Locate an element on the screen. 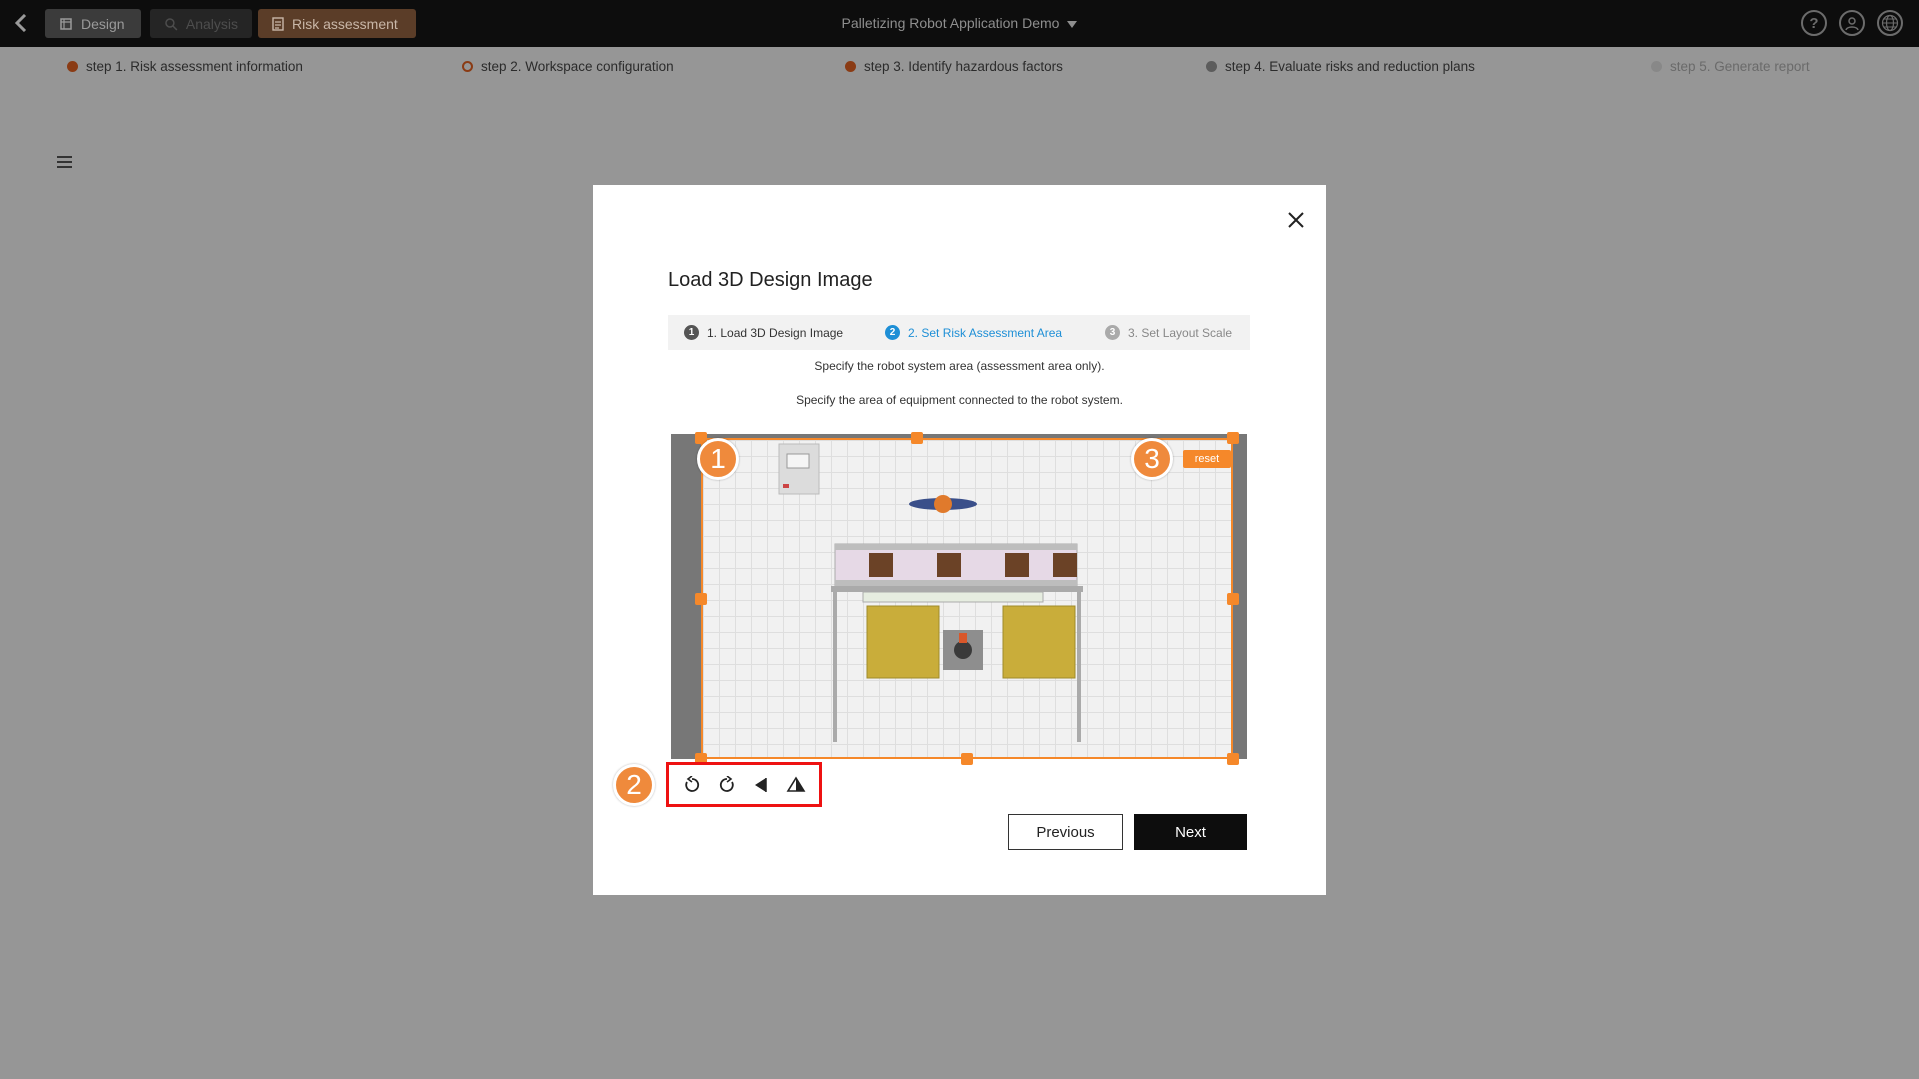  next-button: Next is located at coordinates (1190, 832).